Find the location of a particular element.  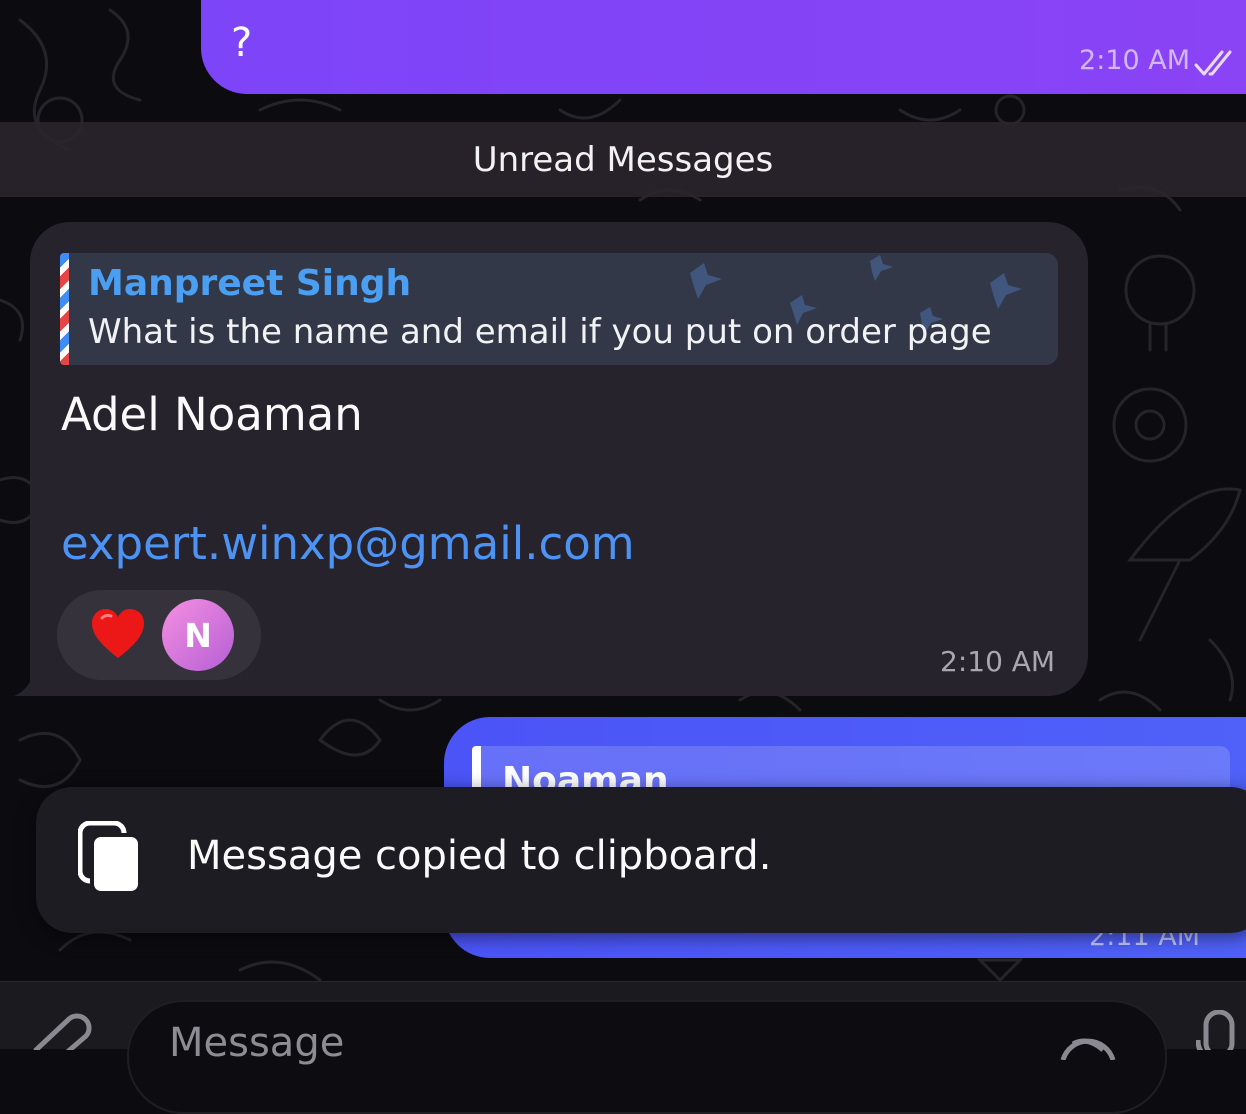

reactor-avatar: N is located at coordinates (198, 635).